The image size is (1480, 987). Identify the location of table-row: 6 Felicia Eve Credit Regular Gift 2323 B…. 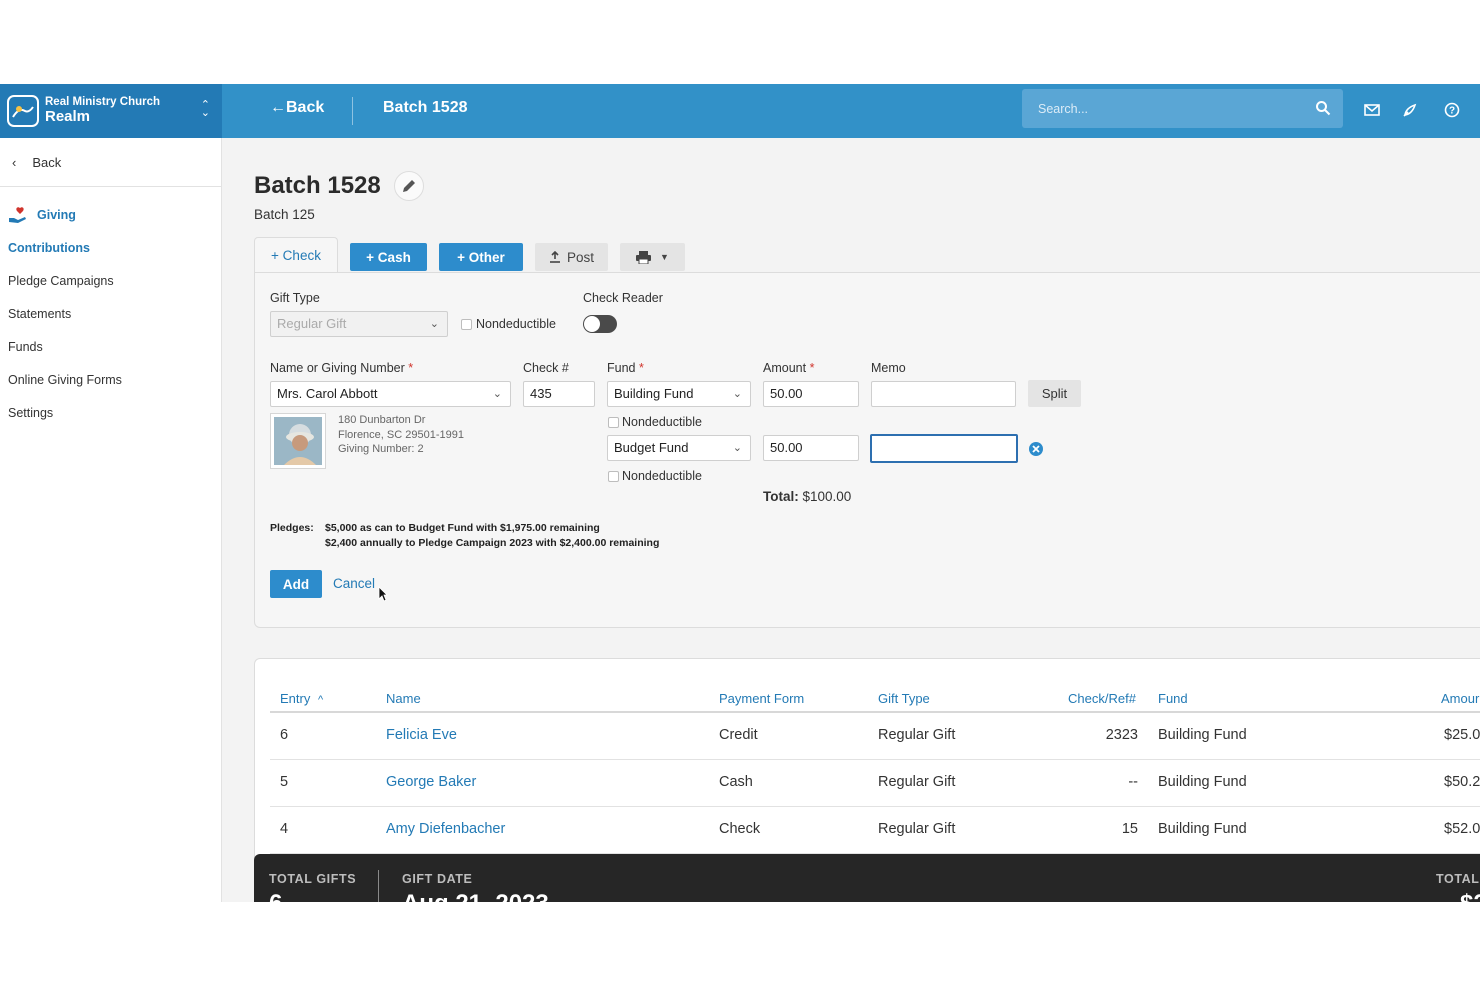
(875, 736).